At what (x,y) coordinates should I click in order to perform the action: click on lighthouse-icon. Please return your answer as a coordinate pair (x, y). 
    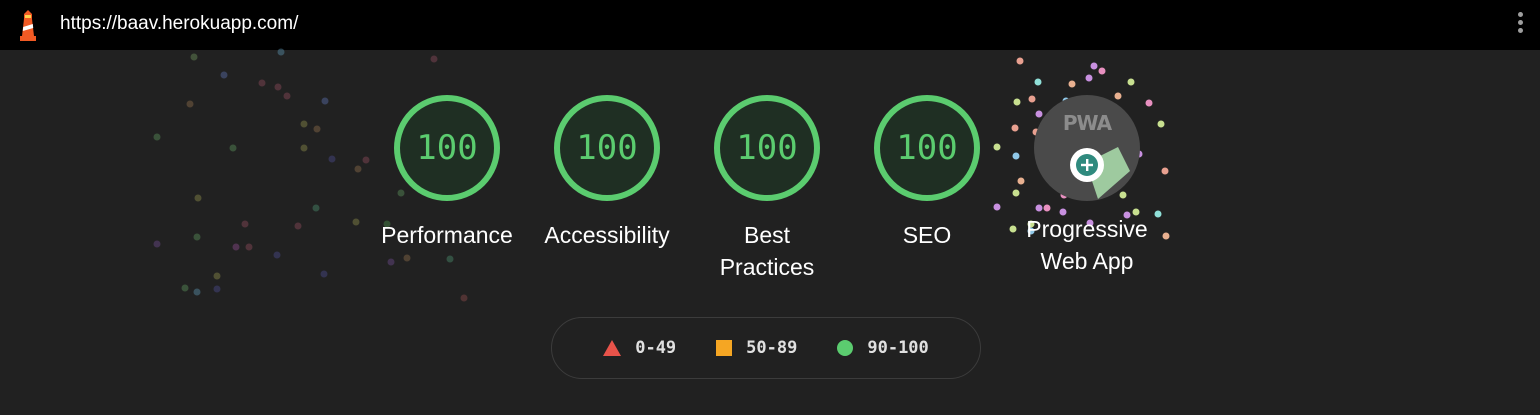
    Looking at the image, I should click on (28, 25).